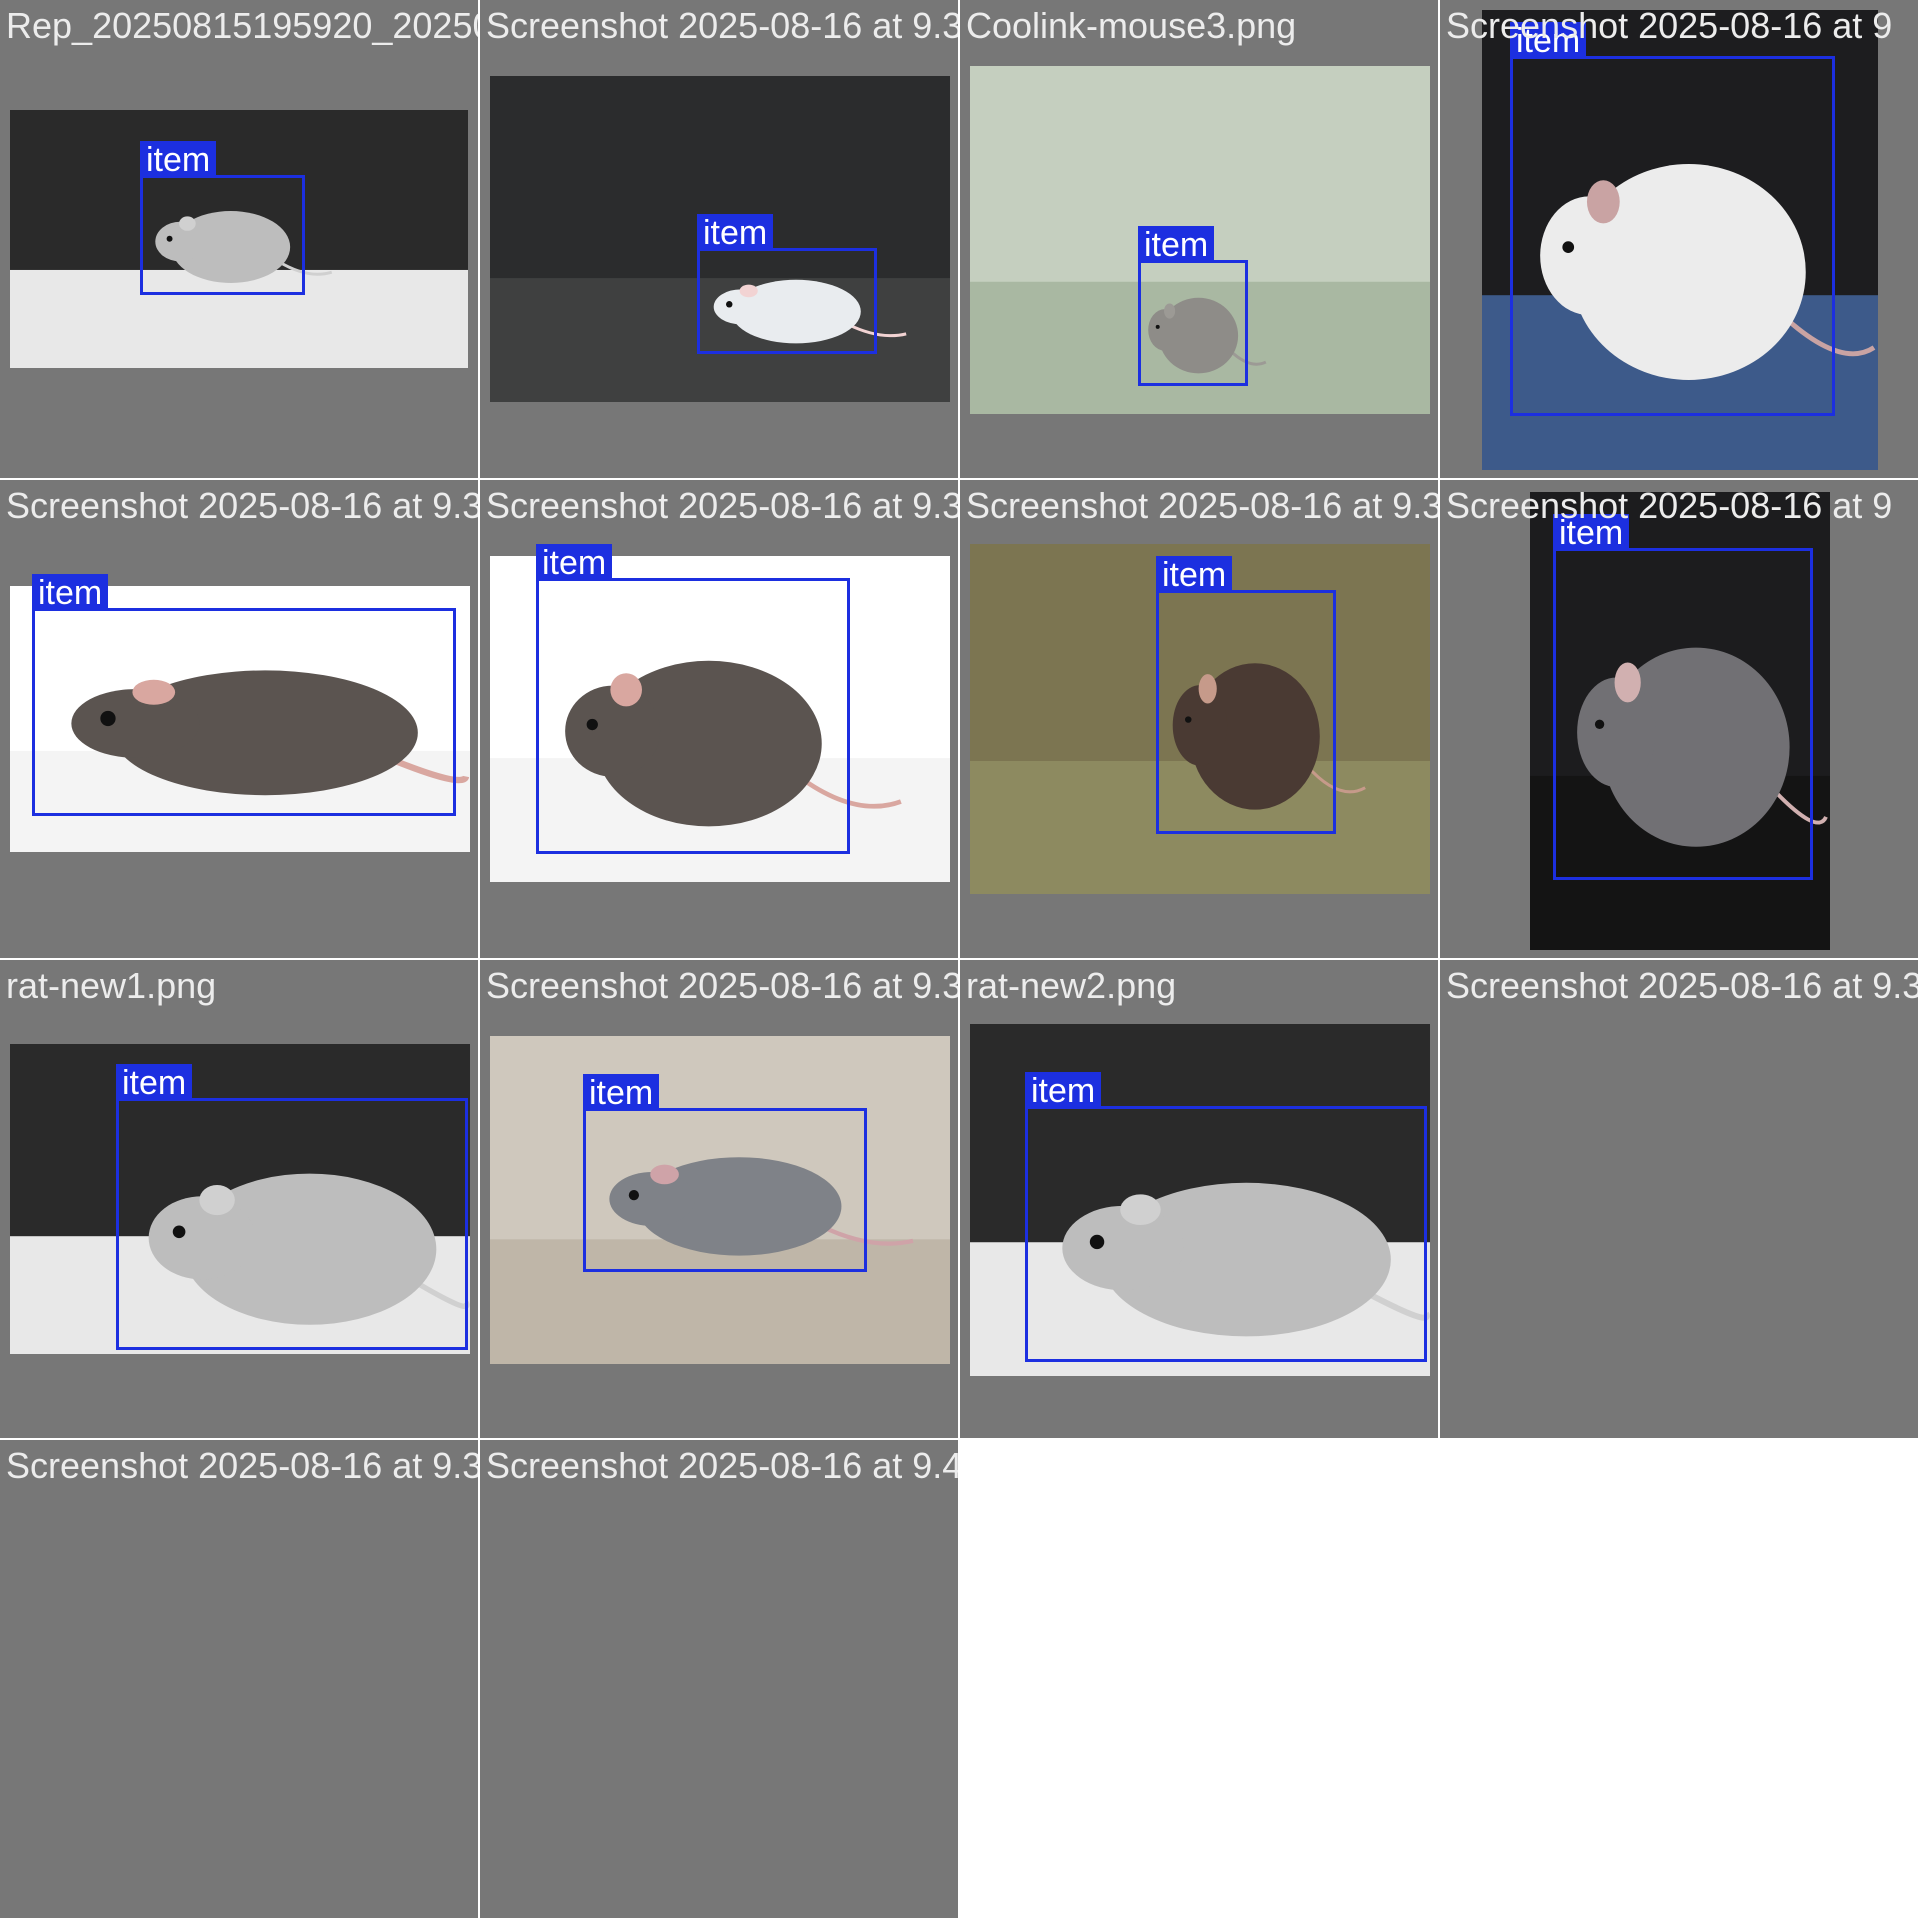 The height and width of the screenshot is (1920, 1920). I want to click on tile-caption: rat-new2.png, so click(1071, 985).